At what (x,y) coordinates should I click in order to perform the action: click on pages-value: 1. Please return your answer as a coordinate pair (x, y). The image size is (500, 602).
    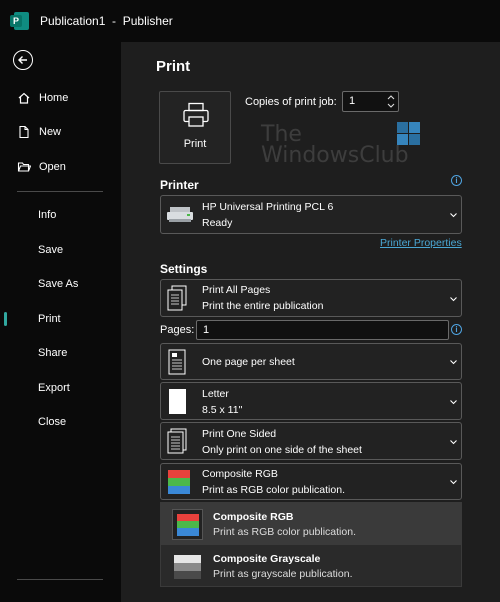
    Looking at the image, I should click on (206, 330).